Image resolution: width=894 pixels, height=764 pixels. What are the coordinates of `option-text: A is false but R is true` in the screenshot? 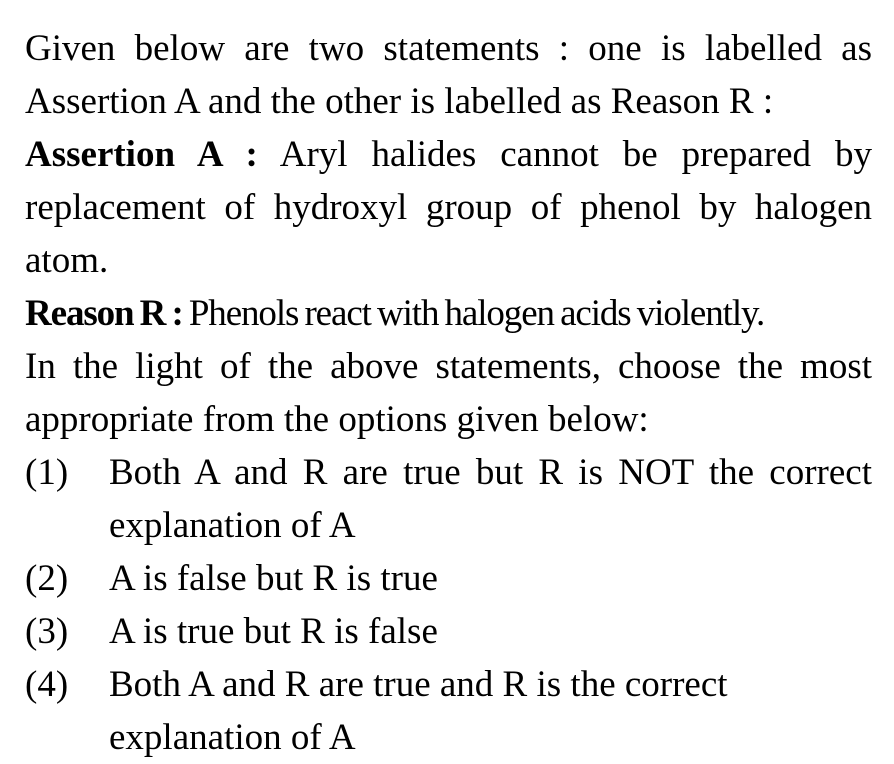 It's located at (273, 578).